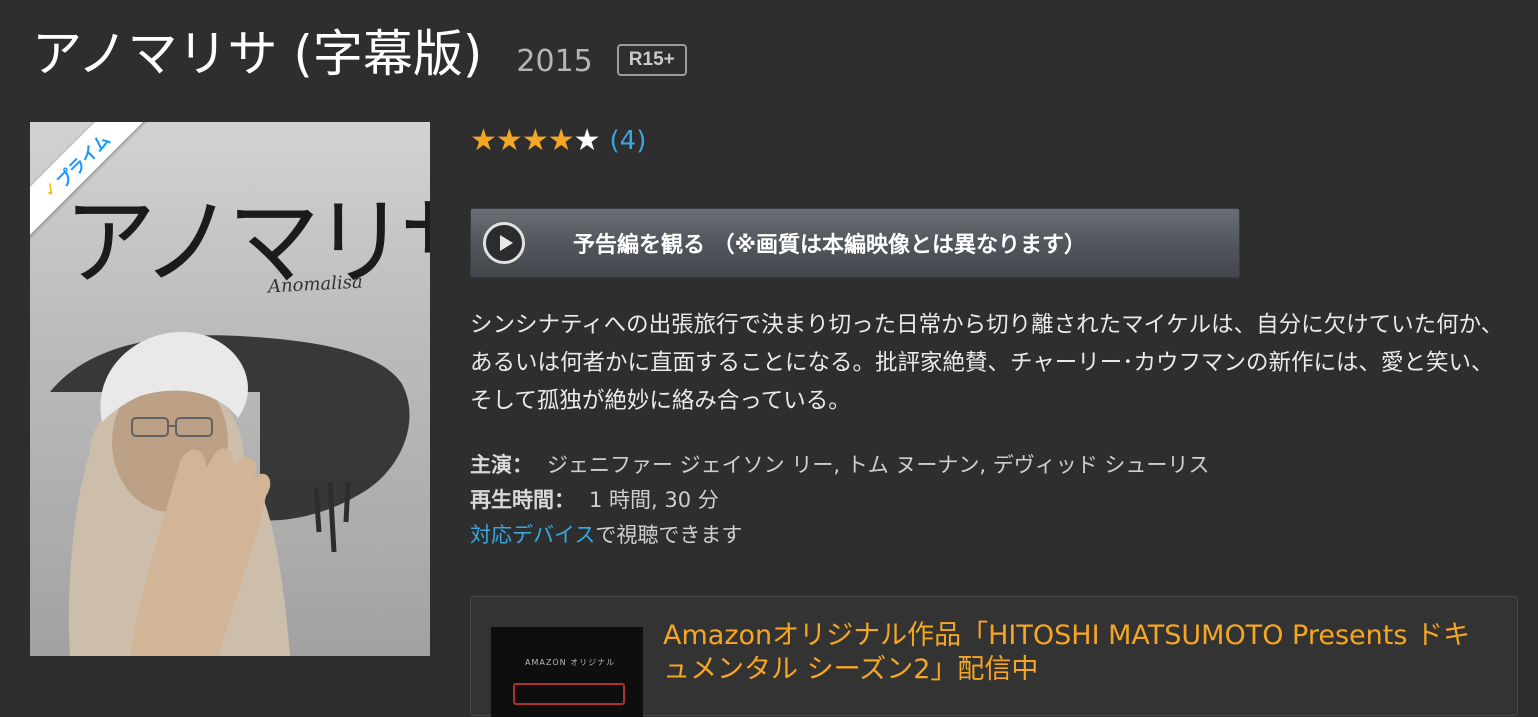 Image resolution: width=1538 pixels, height=717 pixels. Describe the element at coordinates (569, 694) in the screenshot. I see `promo-logo-frame` at that location.